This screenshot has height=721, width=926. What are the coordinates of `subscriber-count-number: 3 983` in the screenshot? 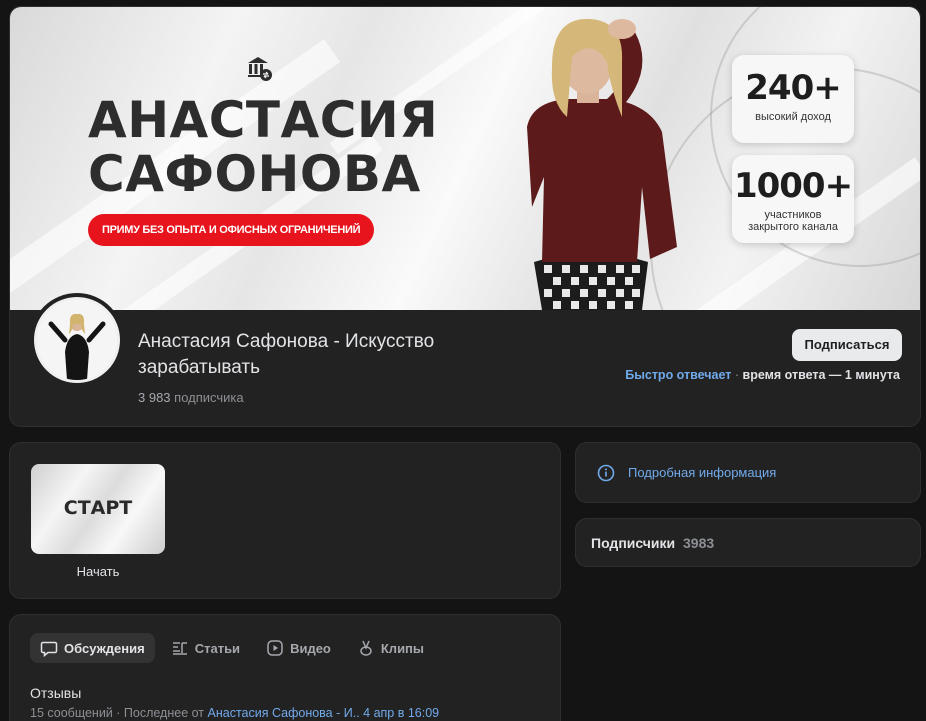 It's located at (154, 397).